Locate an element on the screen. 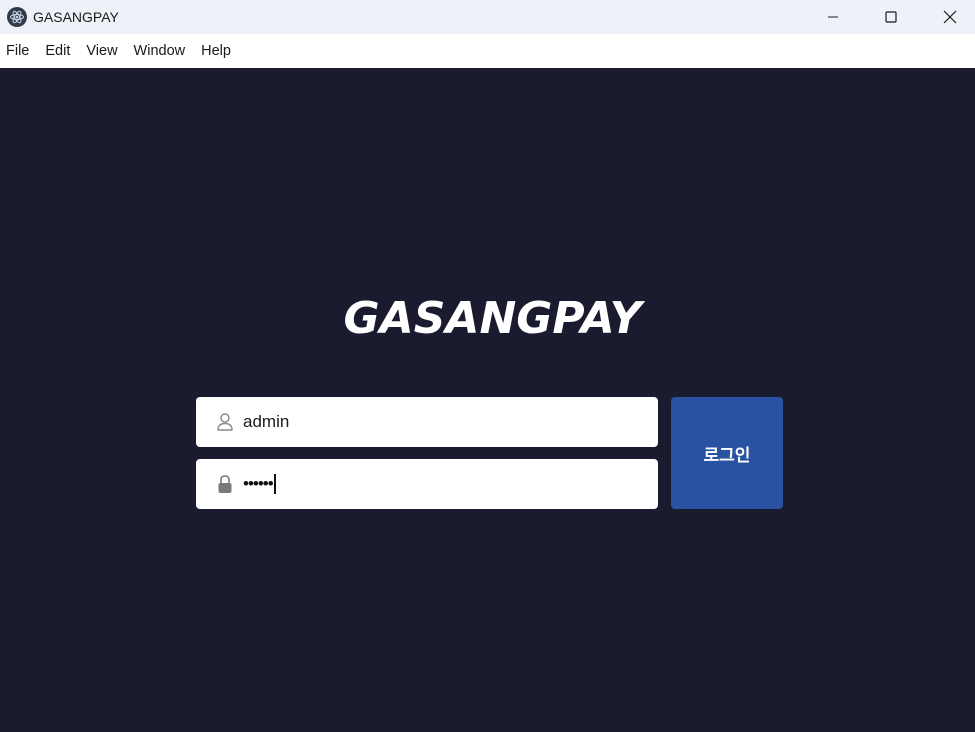 The image size is (975, 732). menu-window: Window is located at coordinates (160, 51).